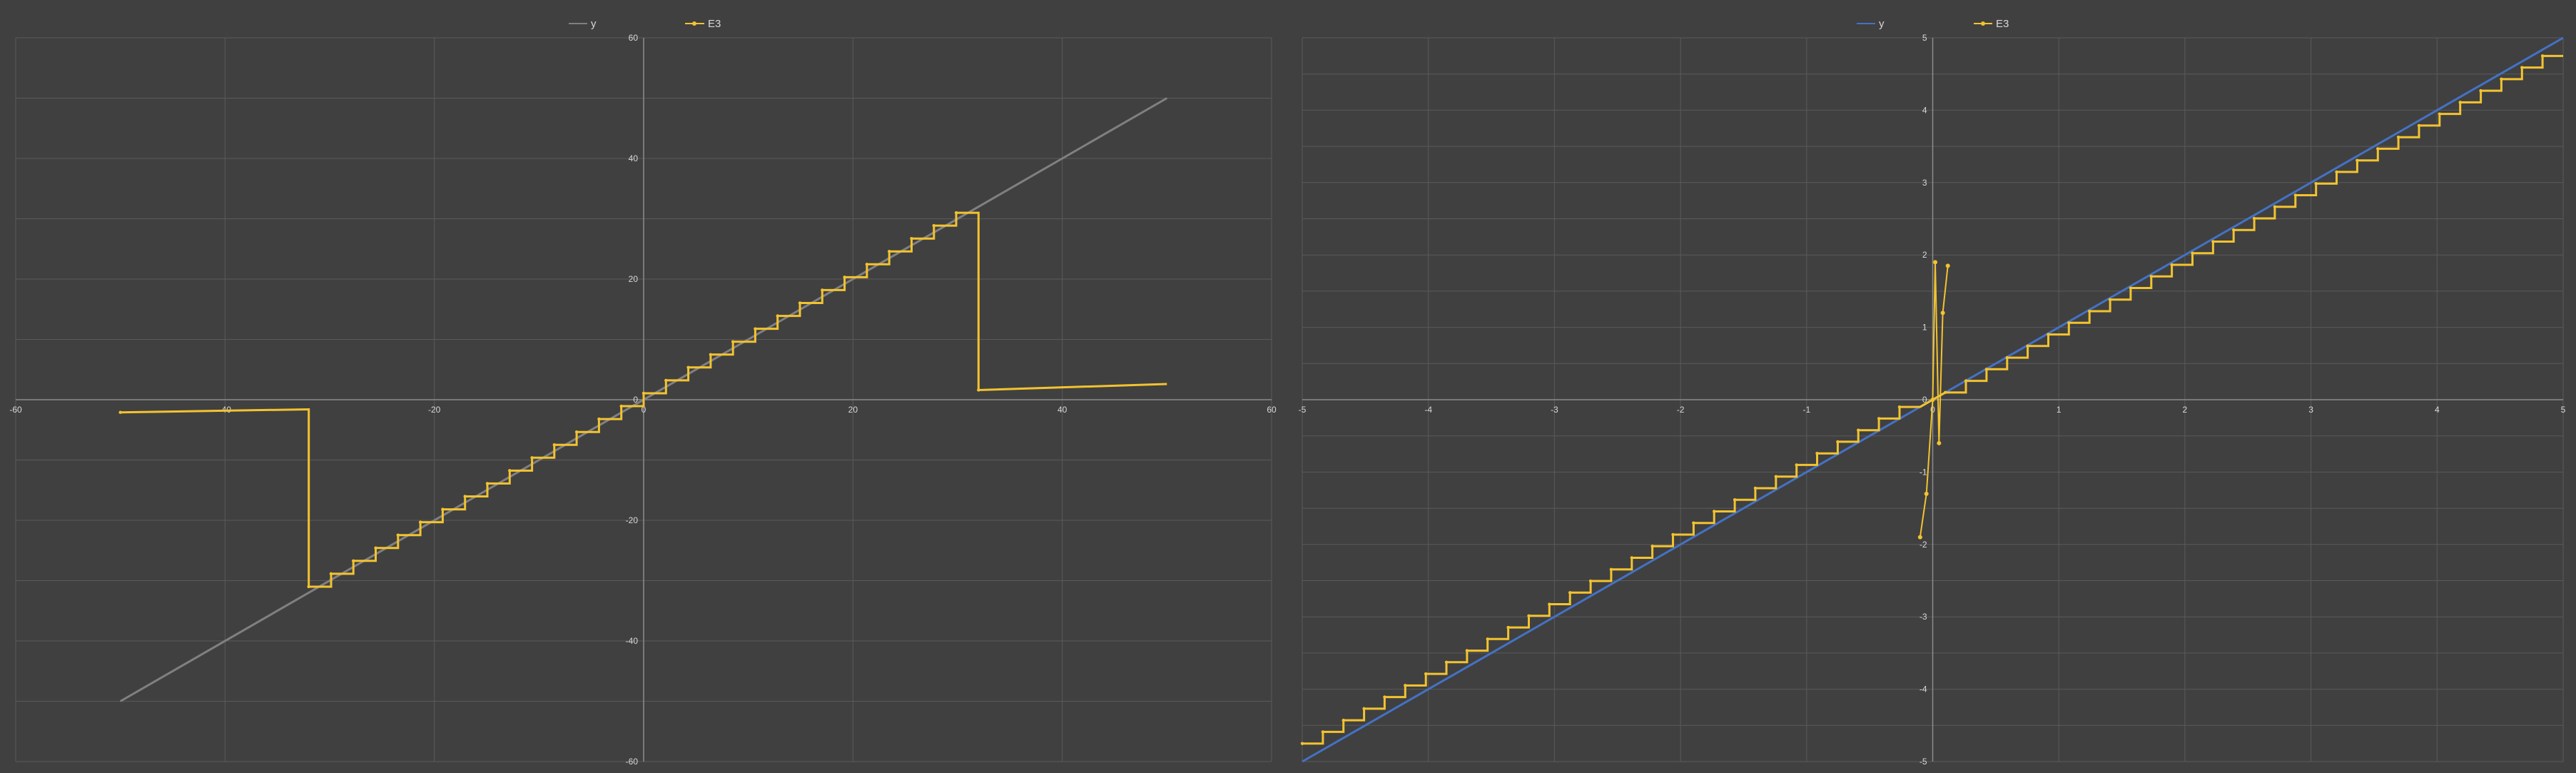 The width and height of the screenshot is (2576, 773). Describe the element at coordinates (1924, 689) in the screenshot. I see `y-tick-label: -4` at that location.